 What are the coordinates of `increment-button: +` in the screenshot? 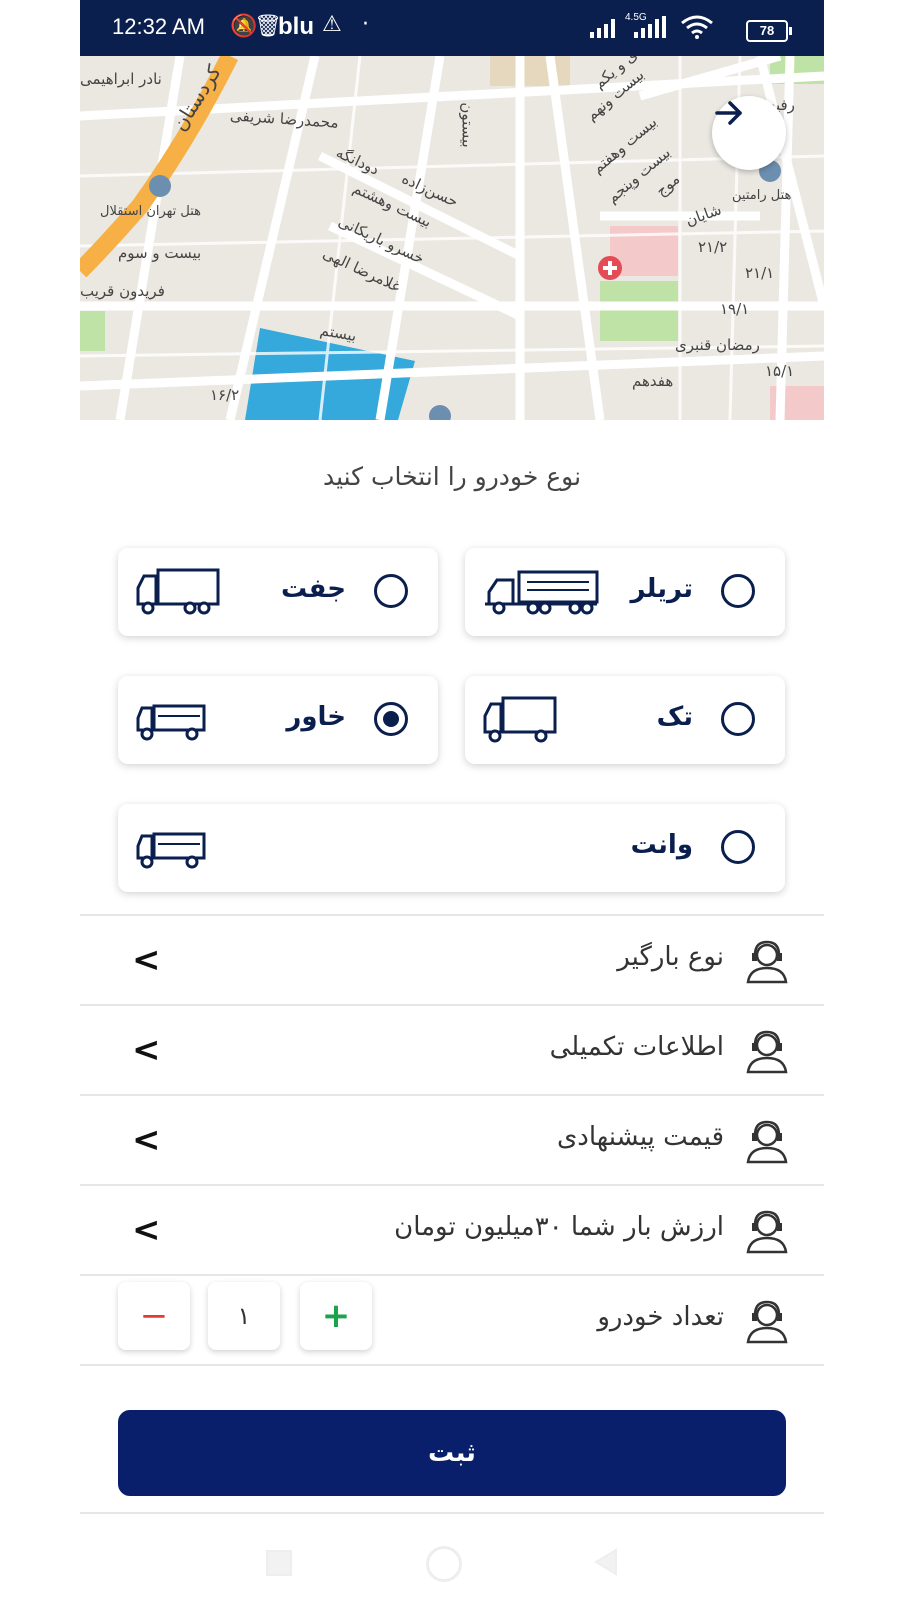 It's located at (336, 1316).